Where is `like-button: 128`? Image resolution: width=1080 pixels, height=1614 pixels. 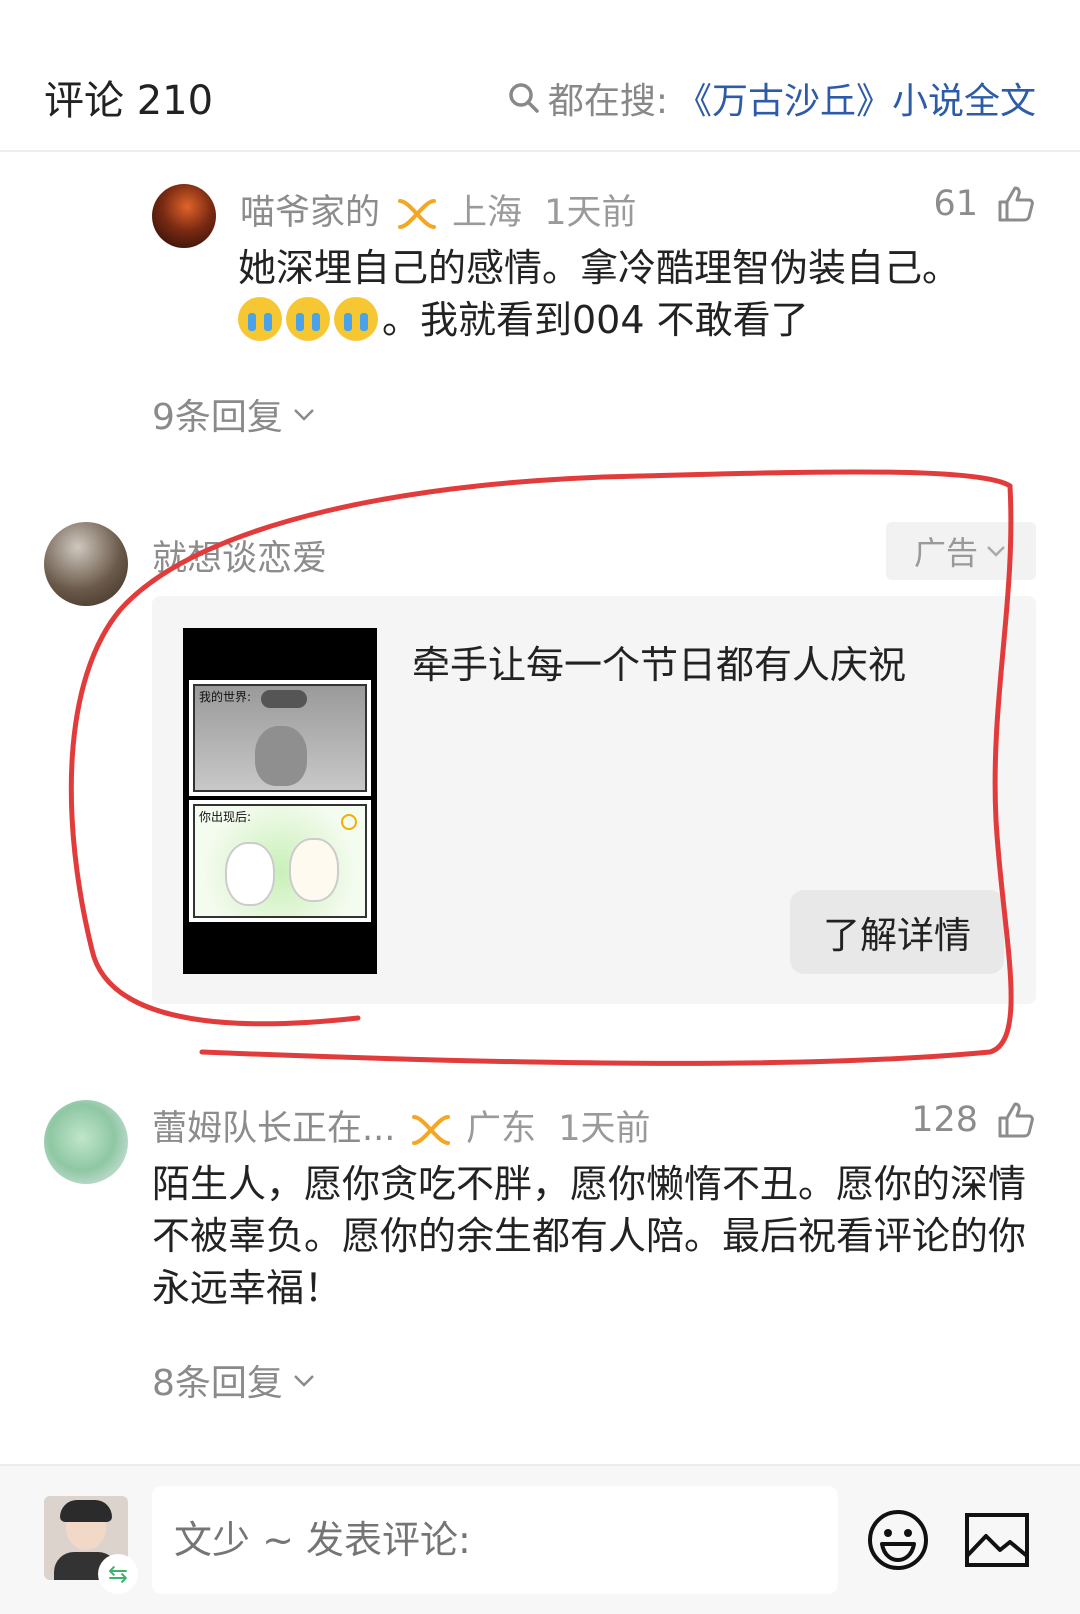 like-button: 128 is located at coordinates (973, 1120).